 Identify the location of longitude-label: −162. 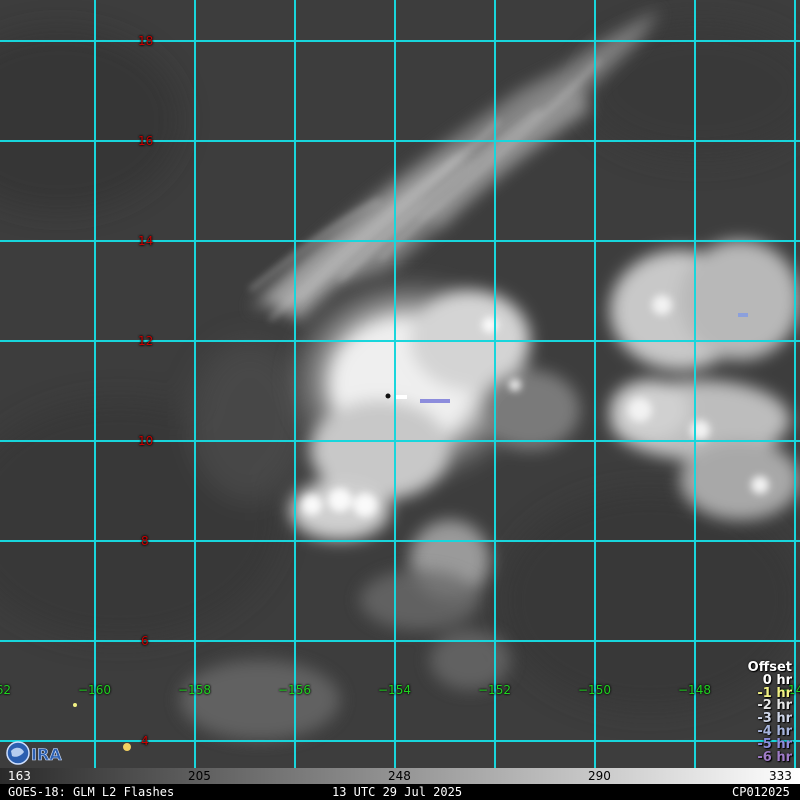
(5, 690).